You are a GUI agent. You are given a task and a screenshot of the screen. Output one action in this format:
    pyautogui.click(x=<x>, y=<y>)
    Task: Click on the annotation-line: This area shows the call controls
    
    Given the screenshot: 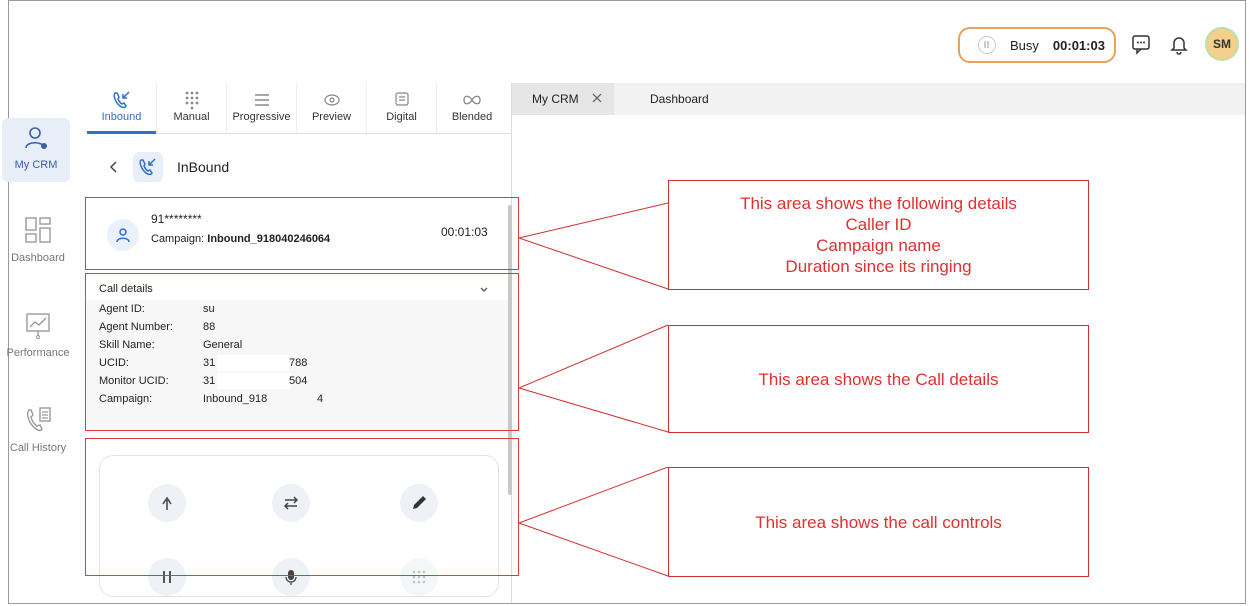 What is the action you would take?
    pyautogui.click(x=878, y=522)
    